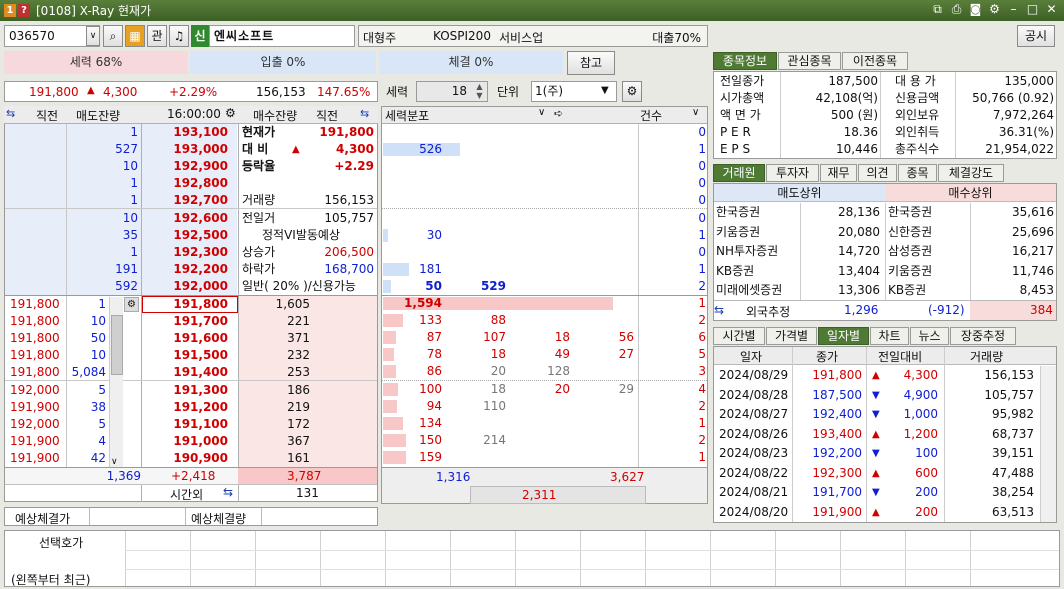 The width and height of the screenshot is (1064, 589). I want to click on maximize-icon: □, so click(1032, 9).